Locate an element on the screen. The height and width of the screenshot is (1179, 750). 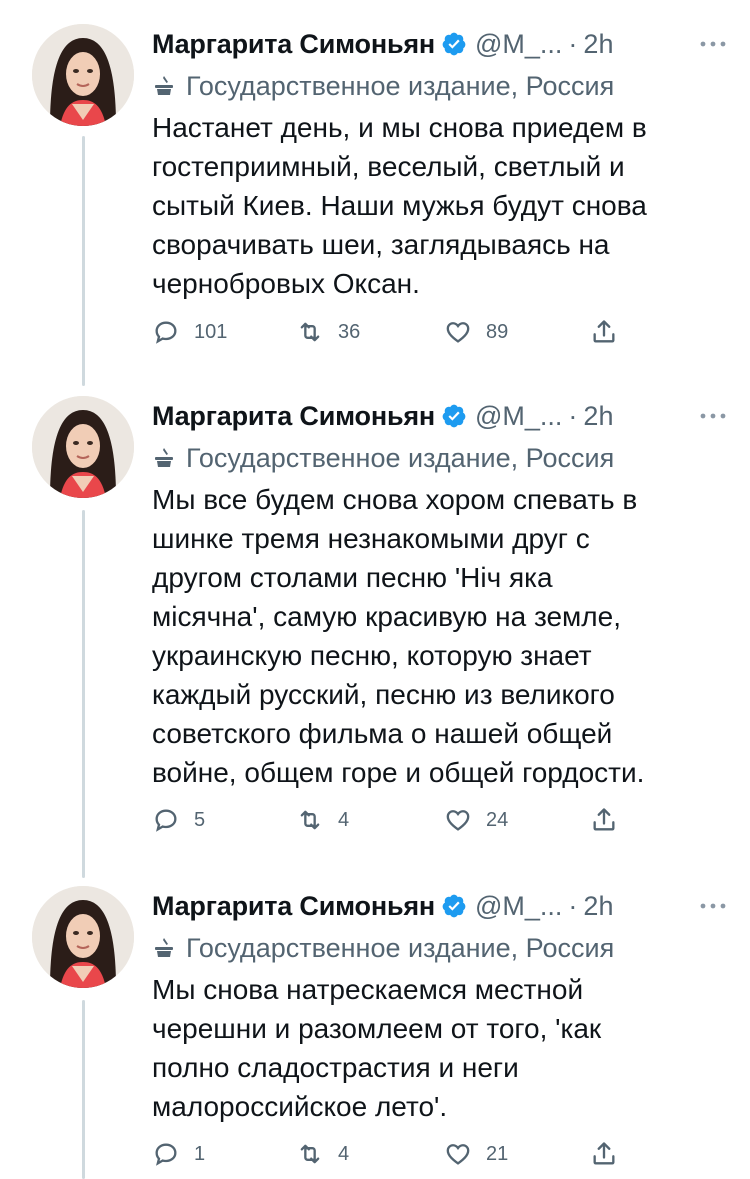
like-count: 21 is located at coordinates (497, 1153).